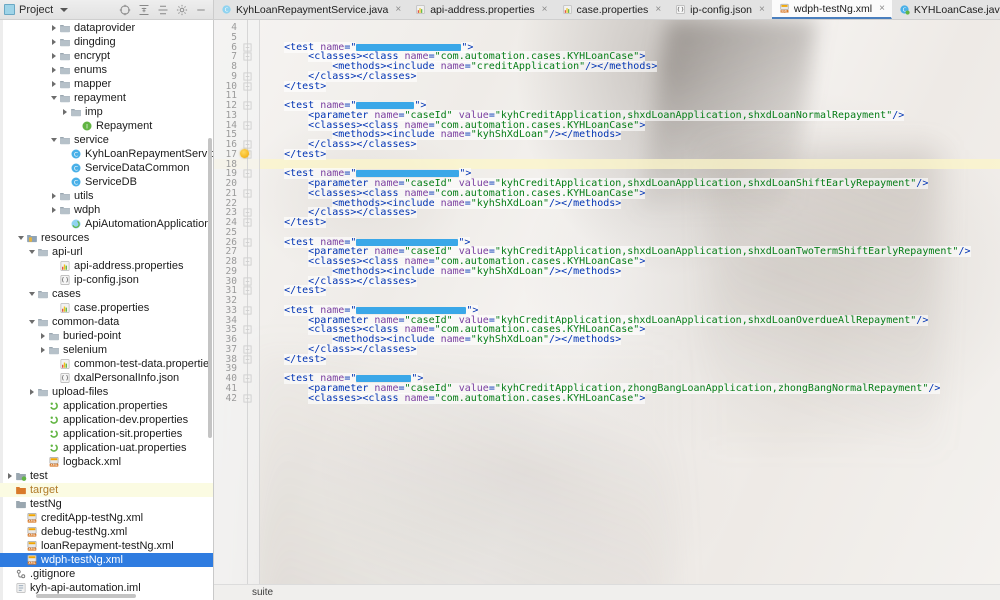 Image resolution: width=1000 pixels, height=600 pixels. What do you see at coordinates (106, 420) in the screenshot?
I see `tree-node-application-dev-properties: application-dev.properties` at bounding box center [106, 420].